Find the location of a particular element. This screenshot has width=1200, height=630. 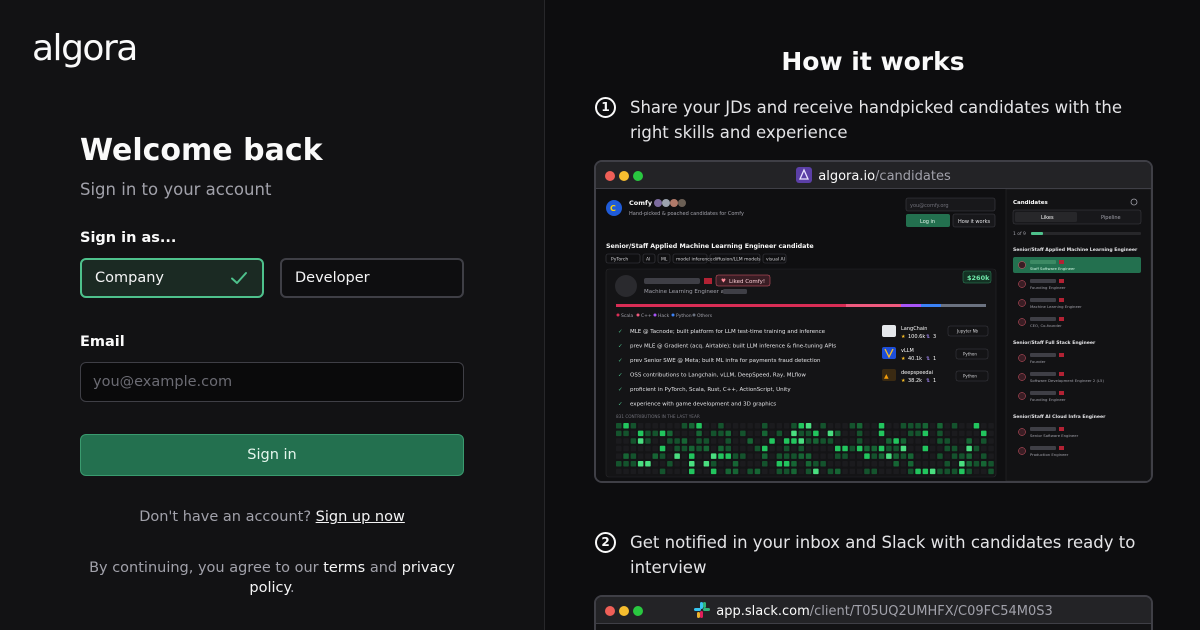

sidebar-progress is located at coordinates (1086, 233).